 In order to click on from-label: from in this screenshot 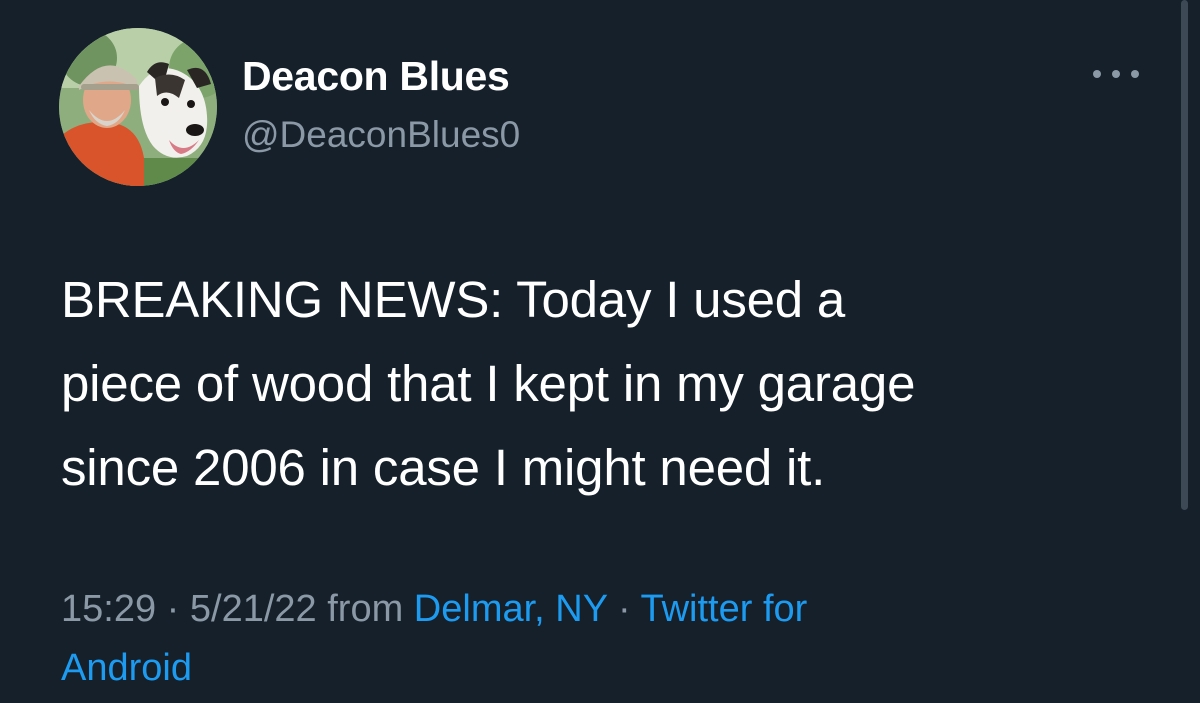, I will do `click(365, 609)`.